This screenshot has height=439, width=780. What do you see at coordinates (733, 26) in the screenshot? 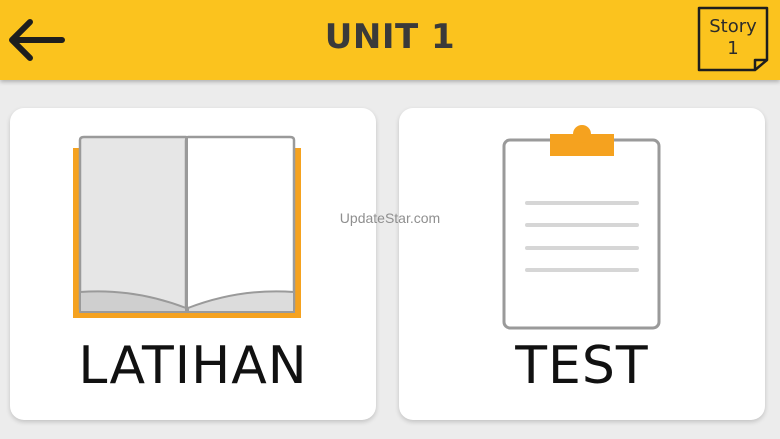
I see `story-label-line1: Story` at bounding box center [733, 26].